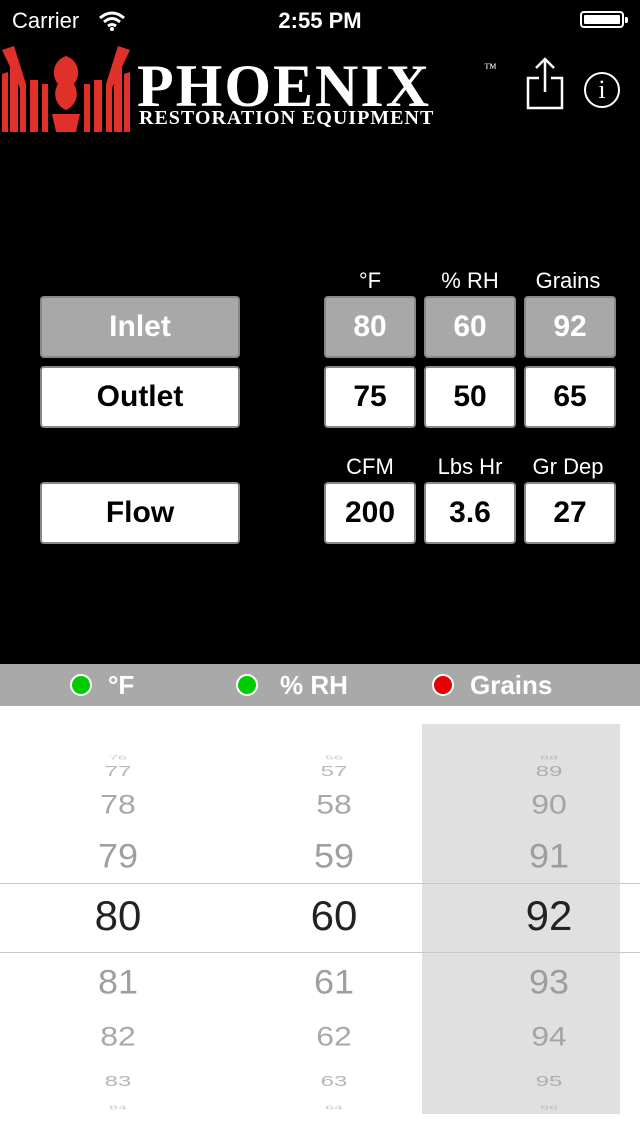  I want to click on picker-label-rh: % RH, so click(314, 685).